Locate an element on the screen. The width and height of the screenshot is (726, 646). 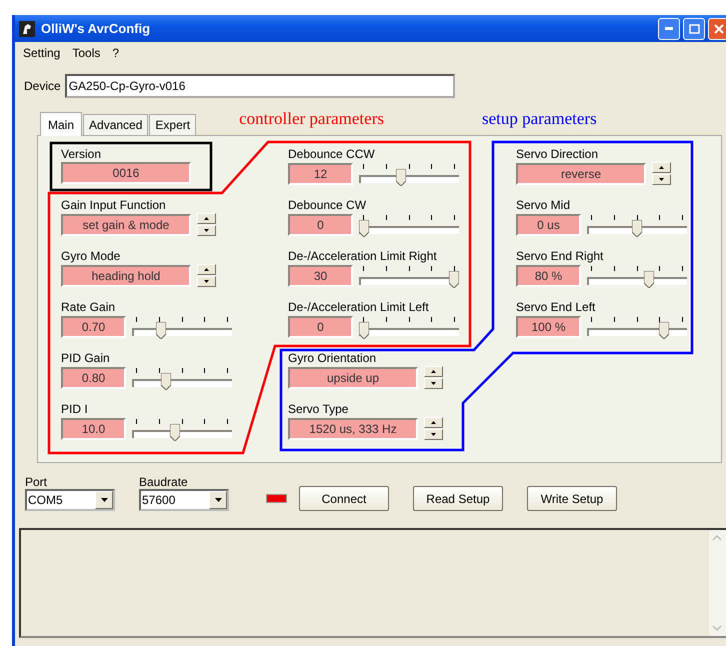
field-label: De-/Acceleration Limit Left is located at coordinates (358, 307).